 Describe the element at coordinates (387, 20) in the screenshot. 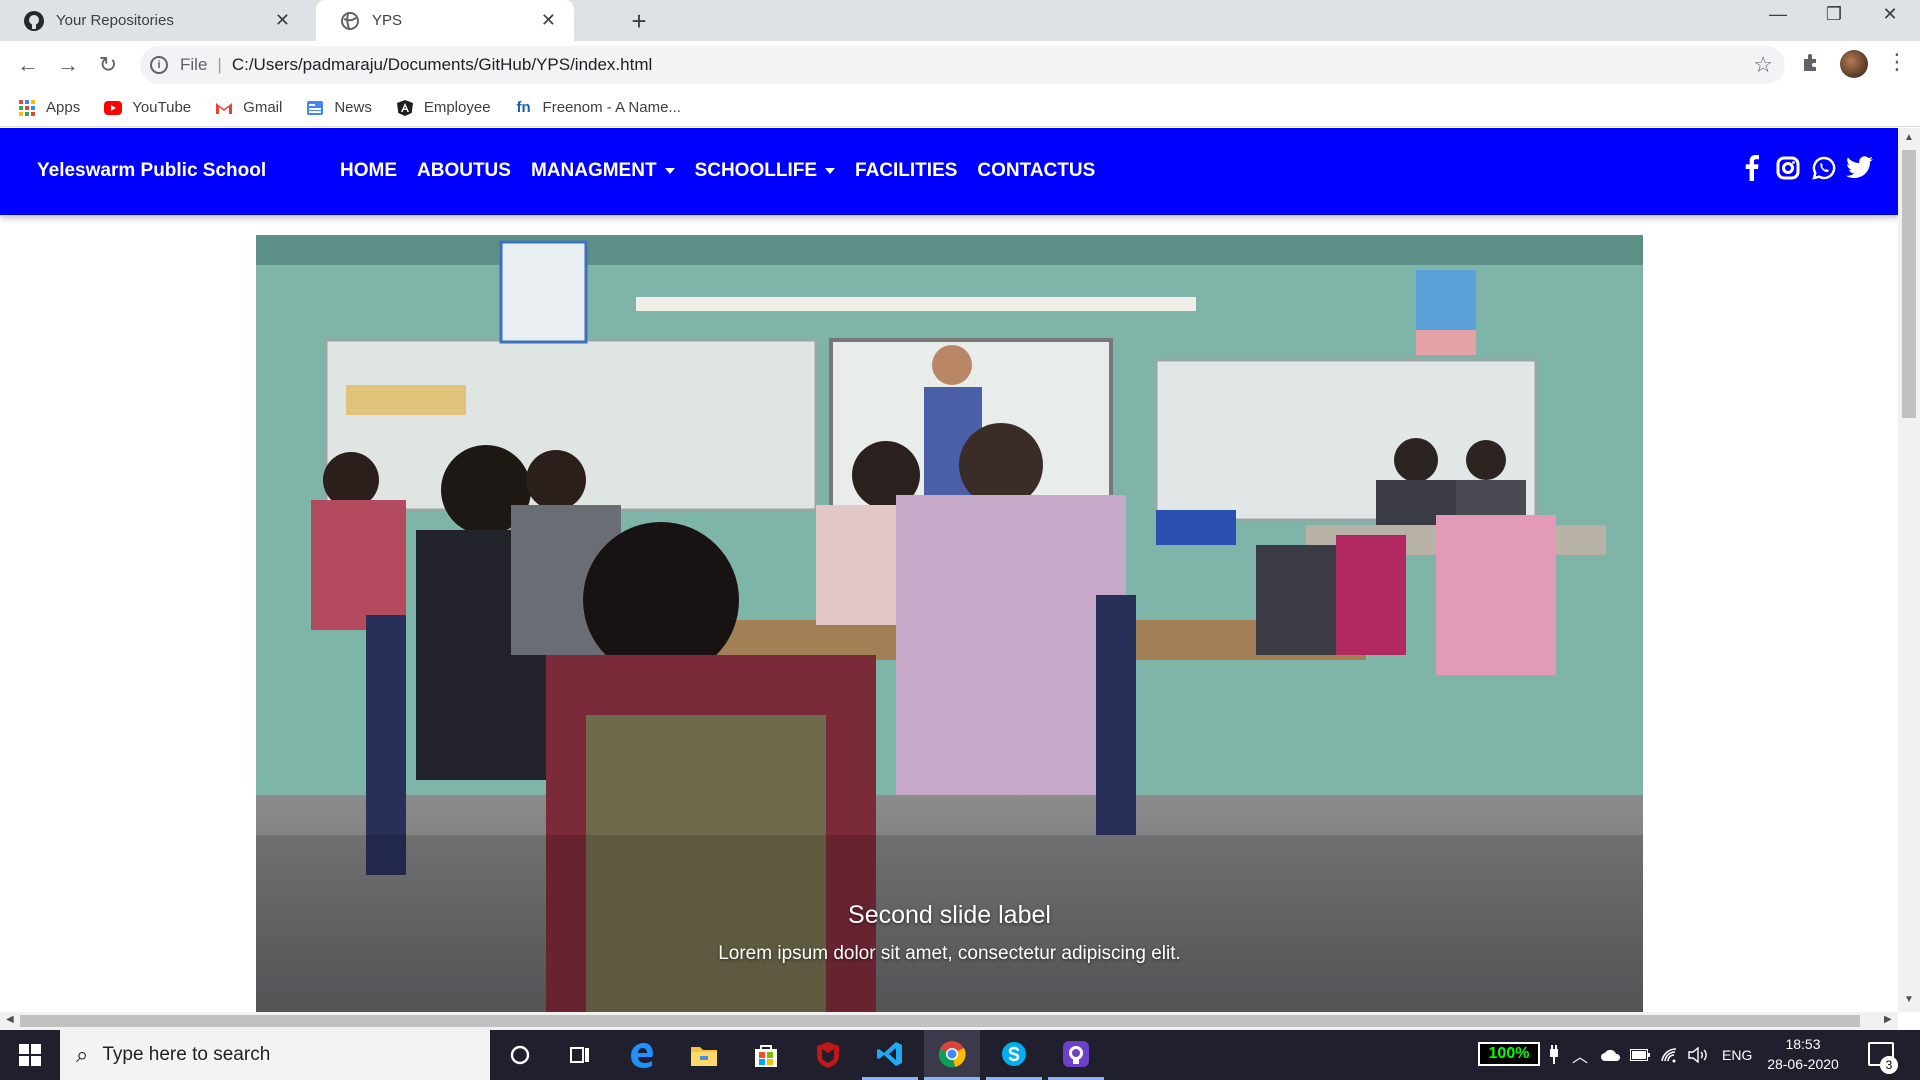

I see `tab-title: YPS` at that location.